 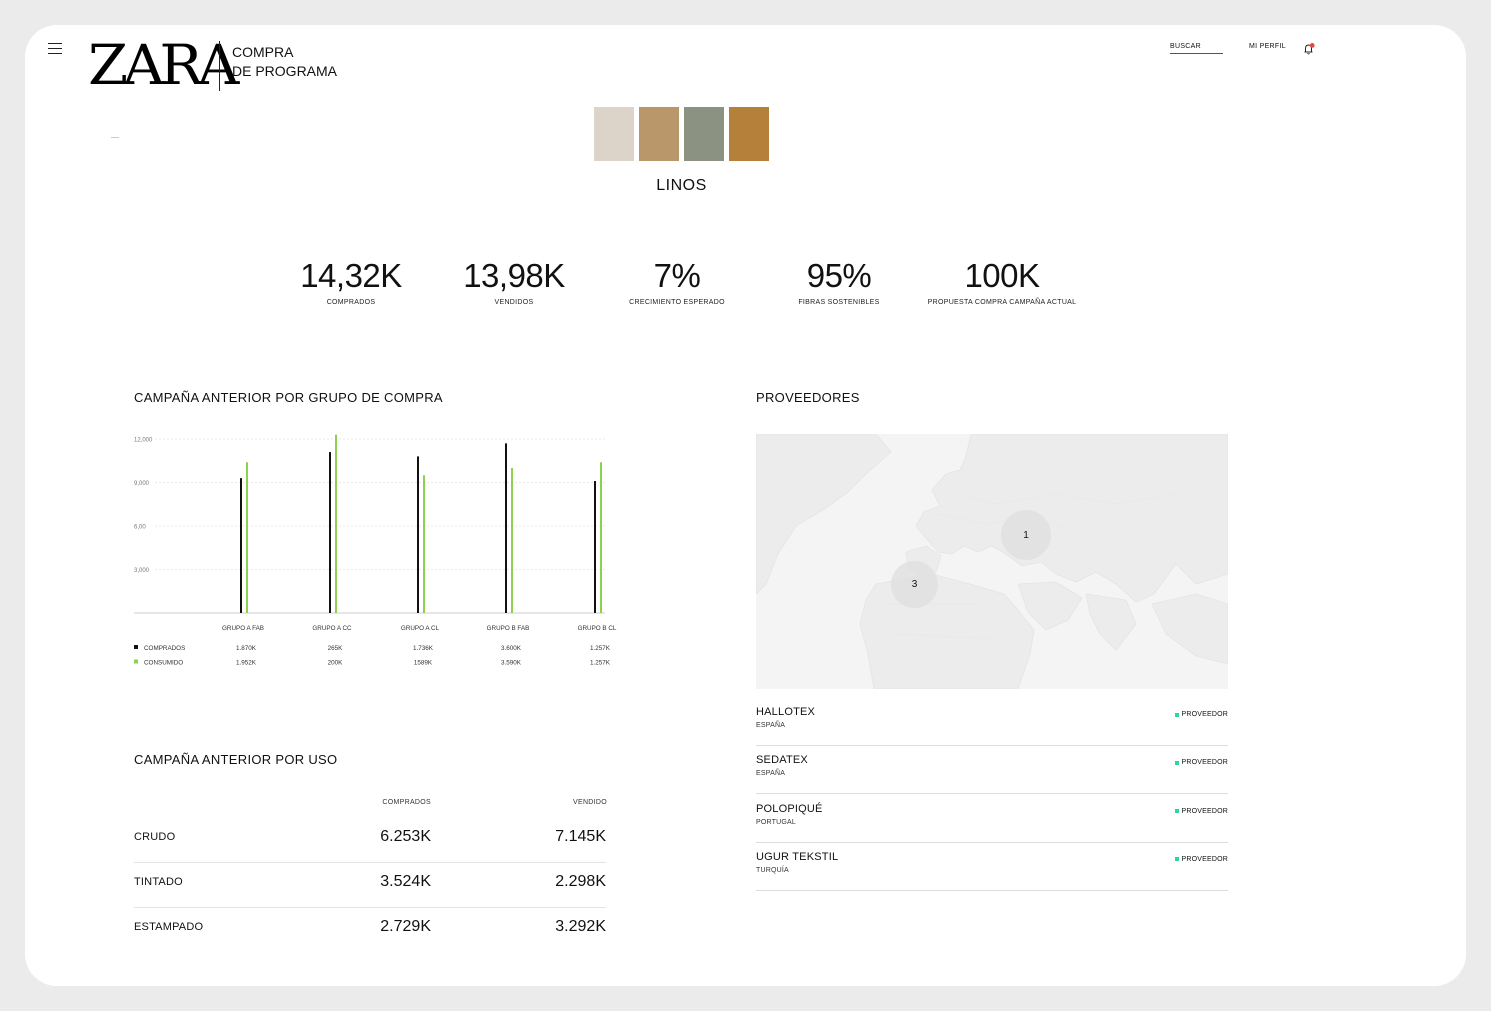 I want to click on hamburger-menu-icon, so click(x=55, y=49).